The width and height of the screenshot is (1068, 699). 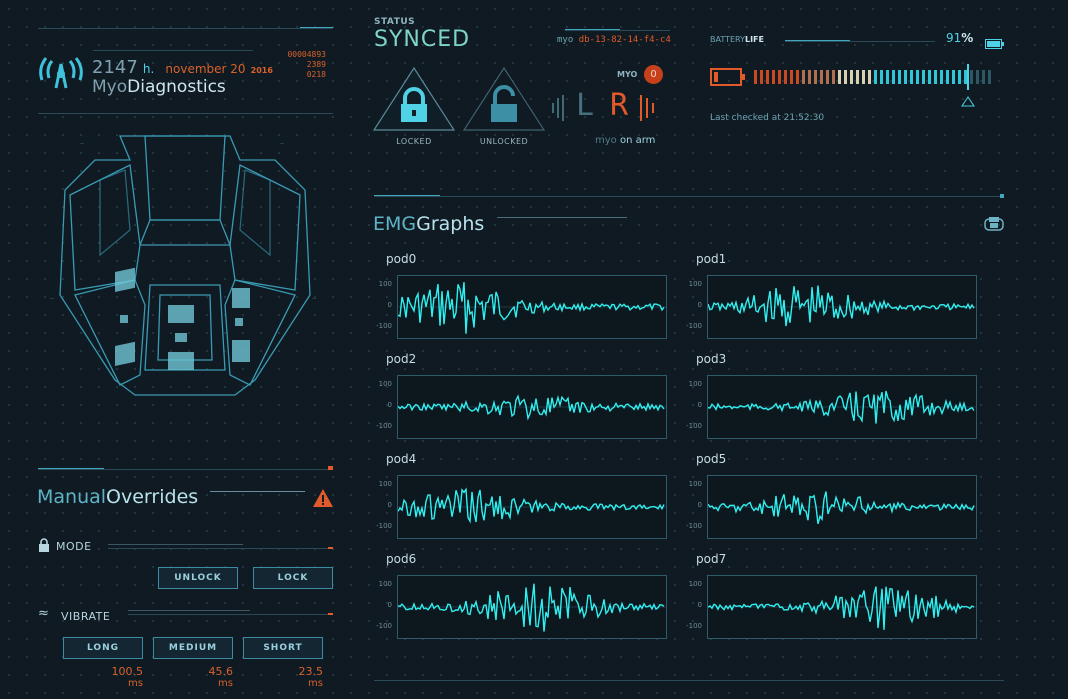 What do you see at coordinates (173, 50) in the screenshot?
I see `logo-rule` at bounding box center [173, 50].